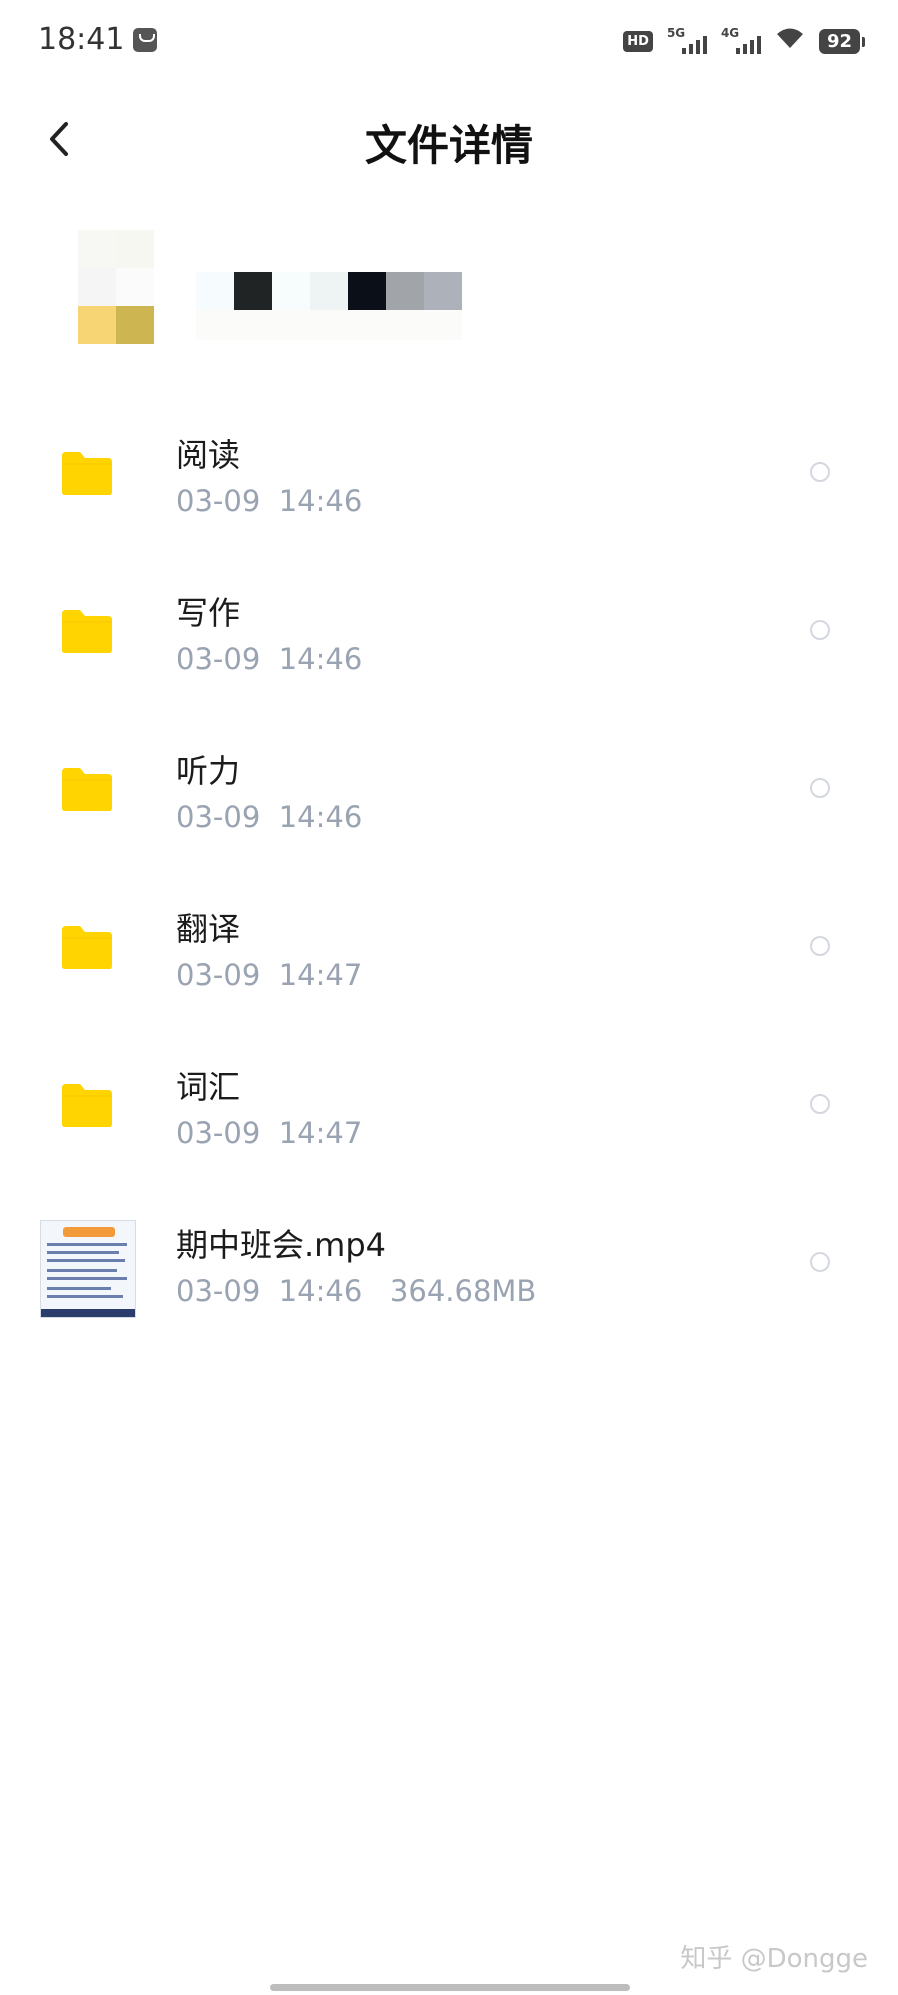 This screenshot has width=898, height=1995. What do you see at coordinates (449, 1111) in the screenshot?
I see `list-item: 词汇 03-09 14:47` at bounding box center [449, 1111].